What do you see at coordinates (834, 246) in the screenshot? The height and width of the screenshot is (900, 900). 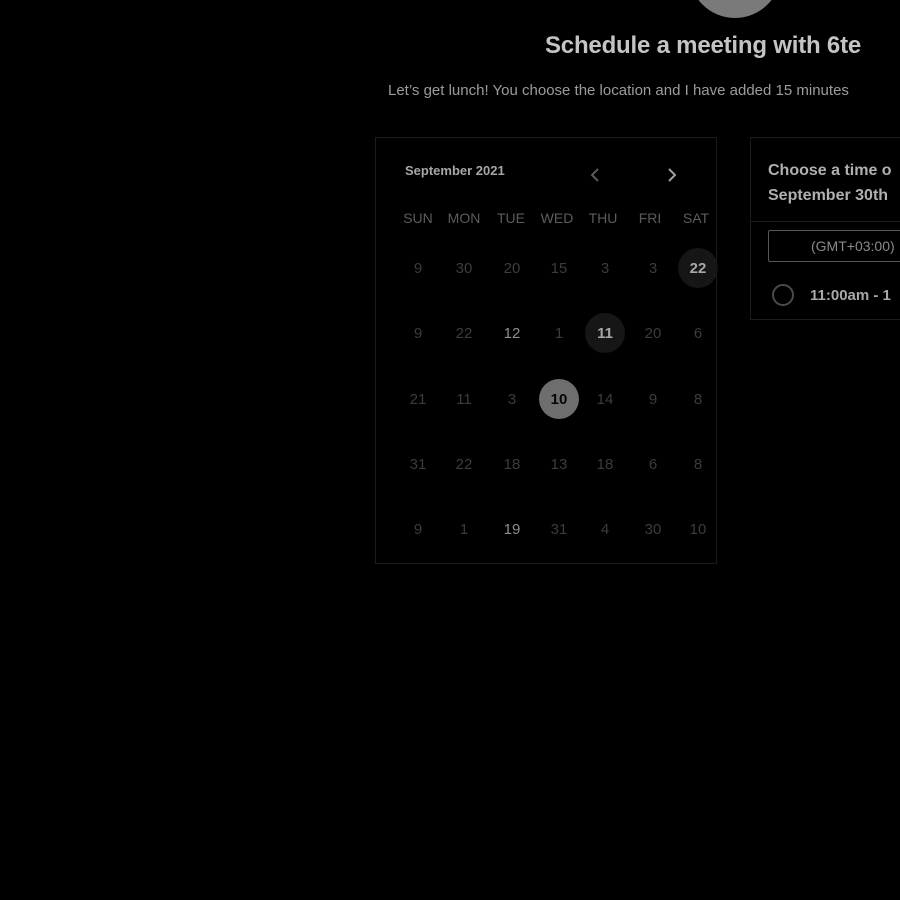 I see `timezone-select: (GMT+03:00)` at bounding box center [834, 246].